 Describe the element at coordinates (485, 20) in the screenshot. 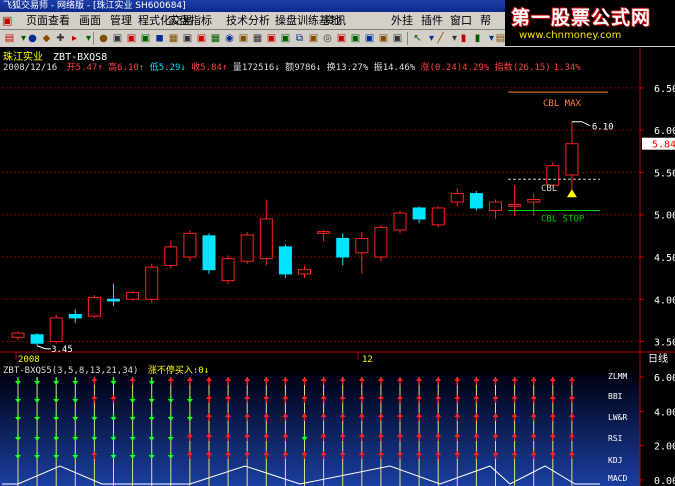

I see `menu-item-12: 帮` at that location.